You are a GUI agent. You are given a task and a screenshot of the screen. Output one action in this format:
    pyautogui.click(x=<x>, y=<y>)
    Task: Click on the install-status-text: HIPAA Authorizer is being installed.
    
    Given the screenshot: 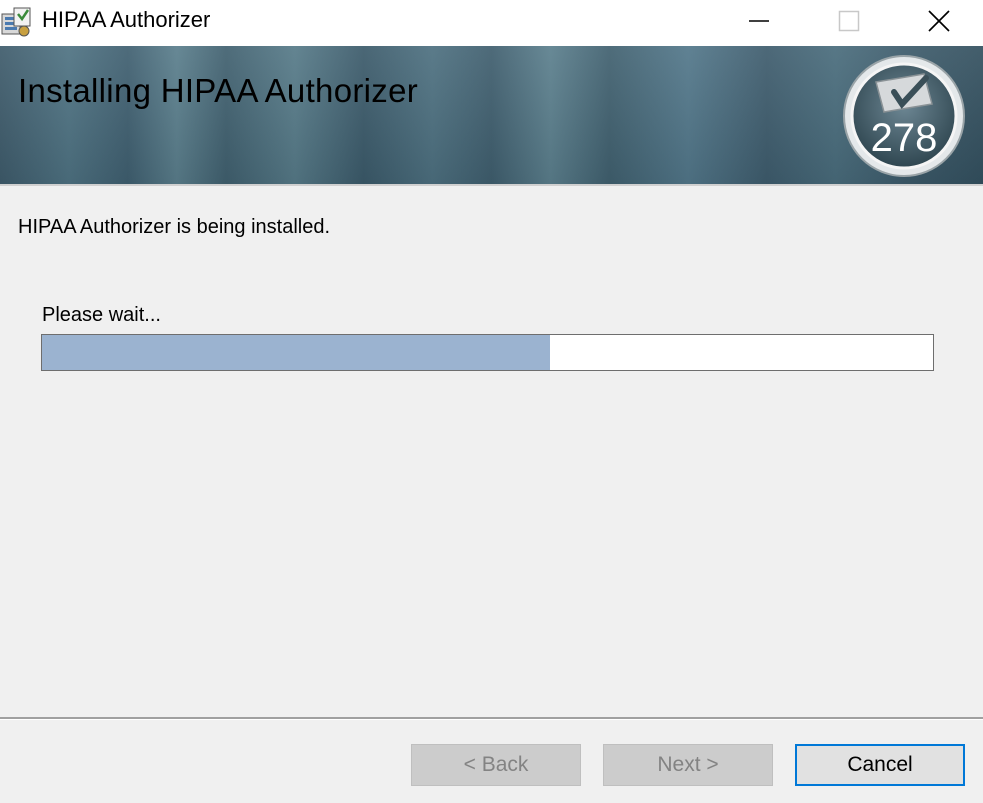 What is the action you would take?
    pyautogui.click(x=174, y=227)
    